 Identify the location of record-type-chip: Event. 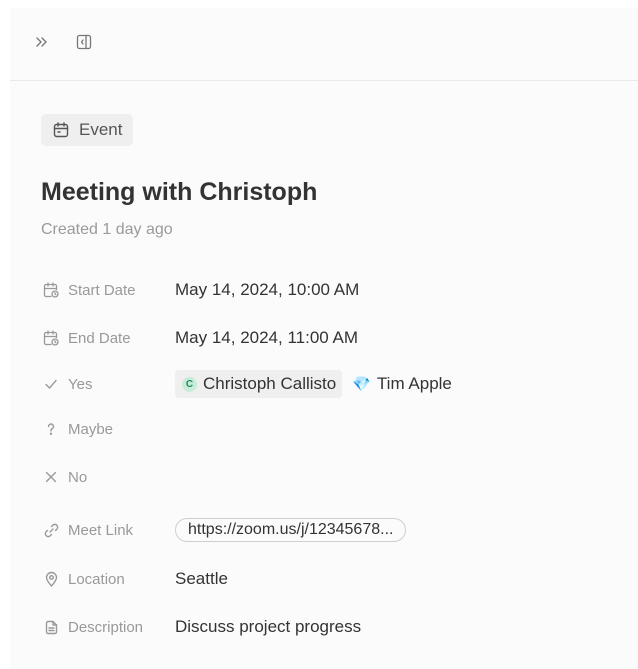
(87, 130).